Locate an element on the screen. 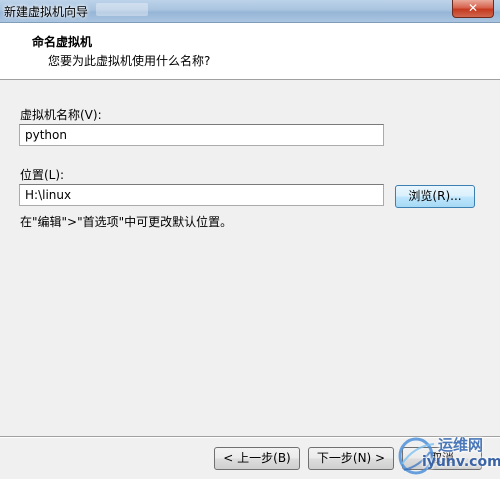 This screenshot has height=479, width=500. location-label: 位置(L): is located at coordinates (42, 175).